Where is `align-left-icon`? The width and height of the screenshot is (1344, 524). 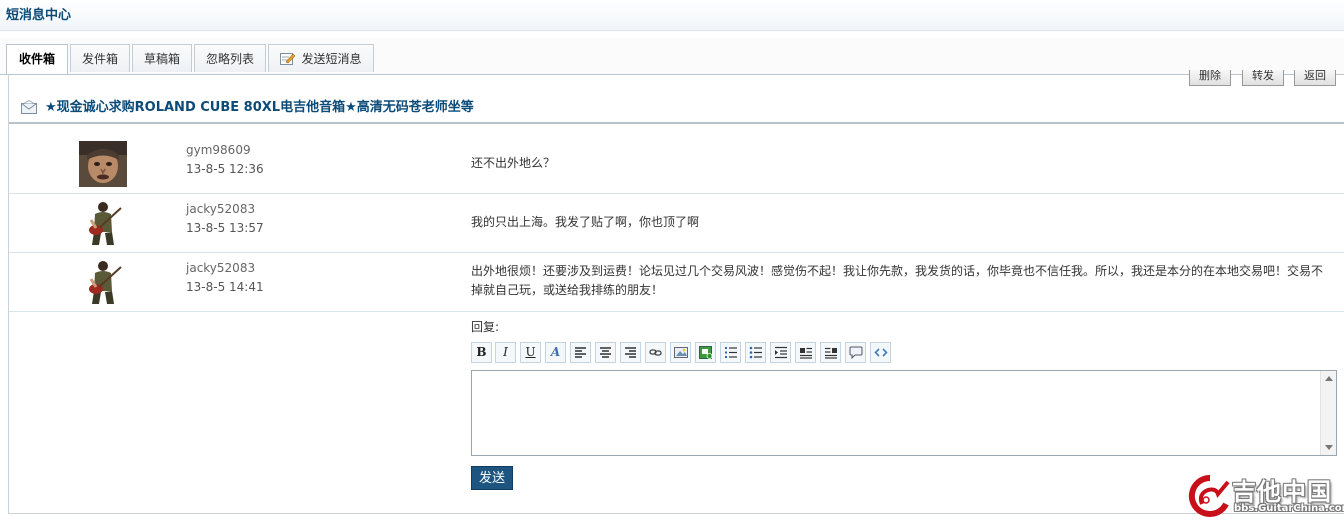 align-left-icon is located at coordinates (580, 352).